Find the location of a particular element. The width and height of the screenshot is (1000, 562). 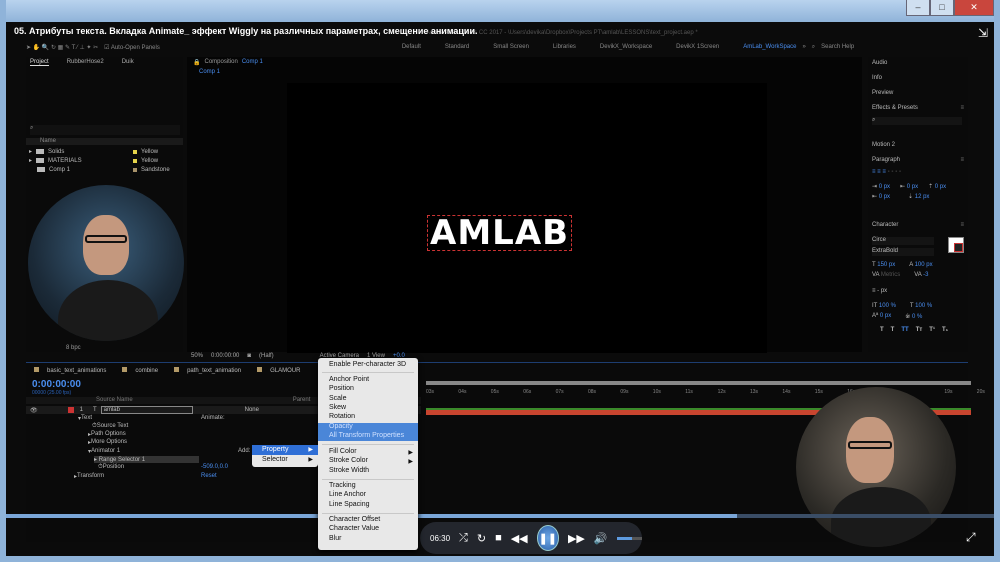

comp-tab: Comp 1 is located at coordinates (209, 72).